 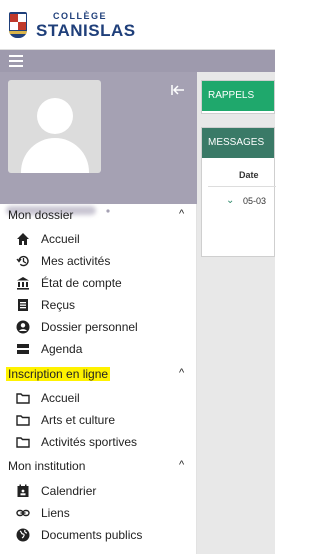 I want to click on calendar-icon, so click(x=23, y=491).